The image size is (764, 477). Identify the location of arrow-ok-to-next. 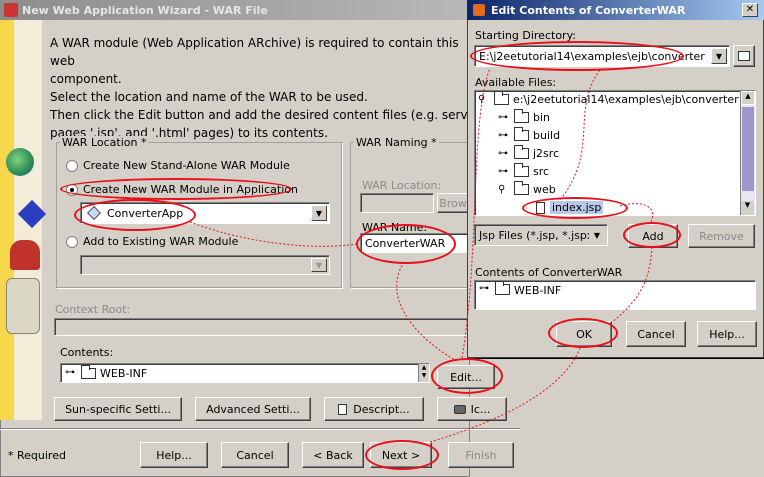
(505, 395).